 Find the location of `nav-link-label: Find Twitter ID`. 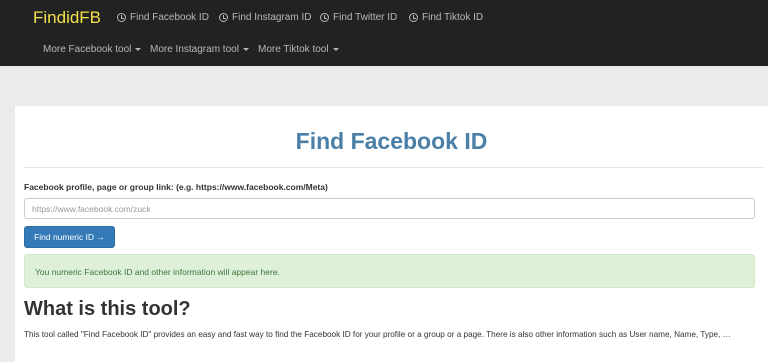

nav-link-label: Find Twitter ID is located at coordinates (365, 17).